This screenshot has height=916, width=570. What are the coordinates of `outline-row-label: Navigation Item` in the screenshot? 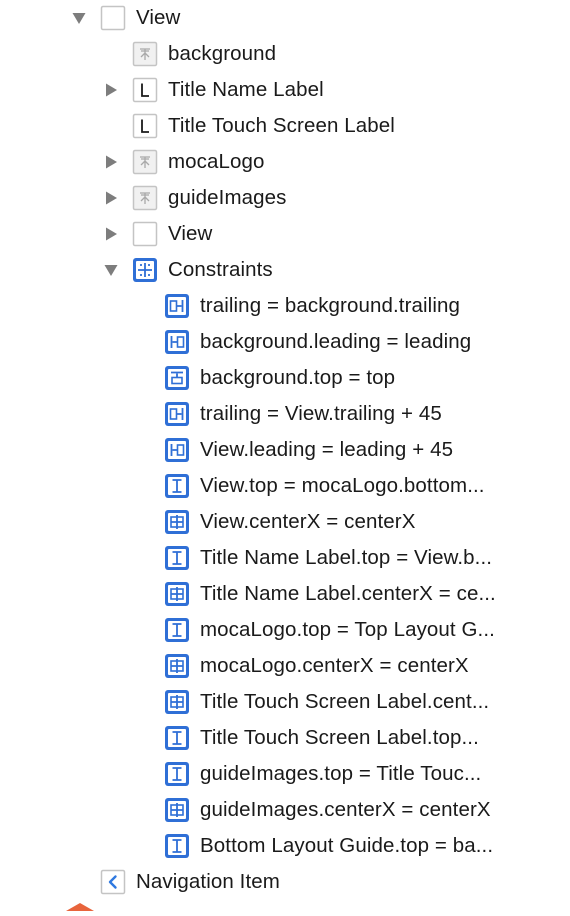 It's located at (208, 881).